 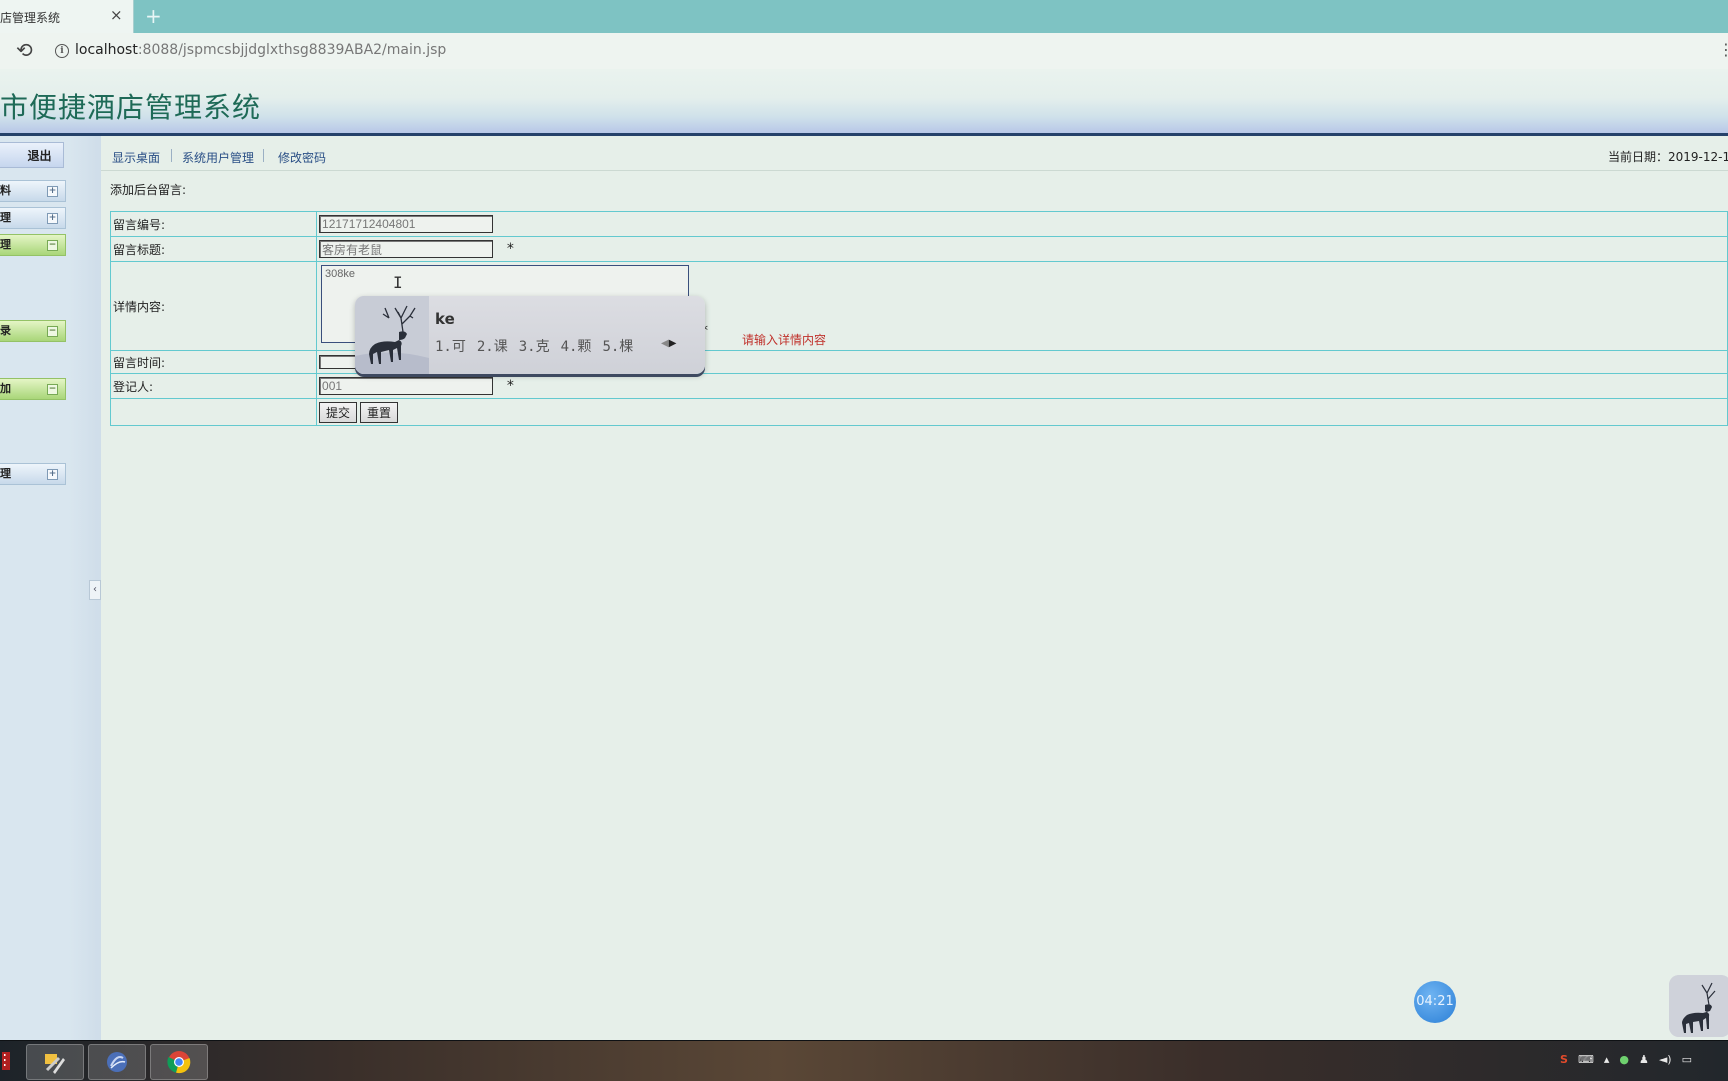 I want to click on film-icon, so click(x=6, y=1061).